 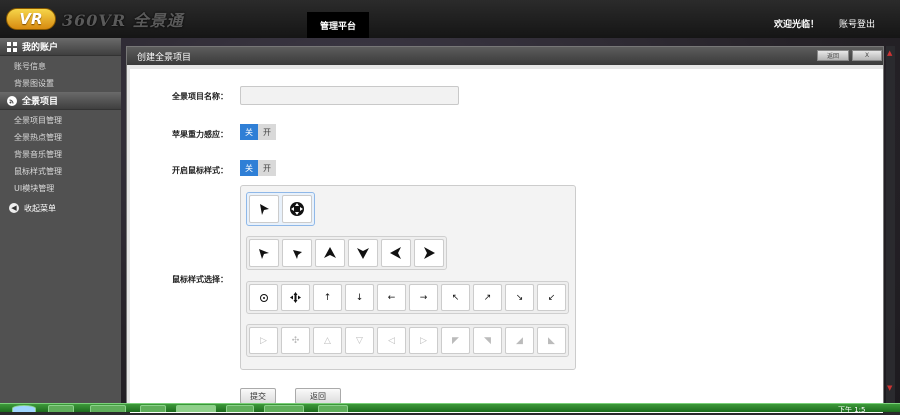 I want to click on faint-5-icon: ◁, so click(x=391, y=340).